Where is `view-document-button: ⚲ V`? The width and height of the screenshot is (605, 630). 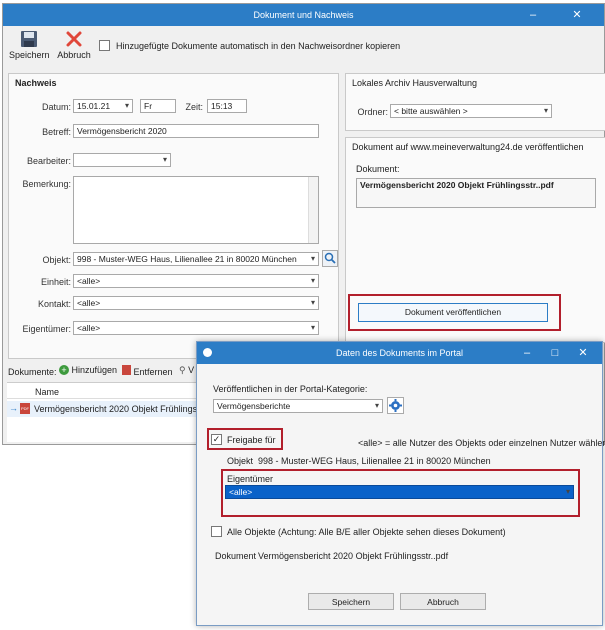 view-document-button: ⚲ V is located at coordinates (186, 370).